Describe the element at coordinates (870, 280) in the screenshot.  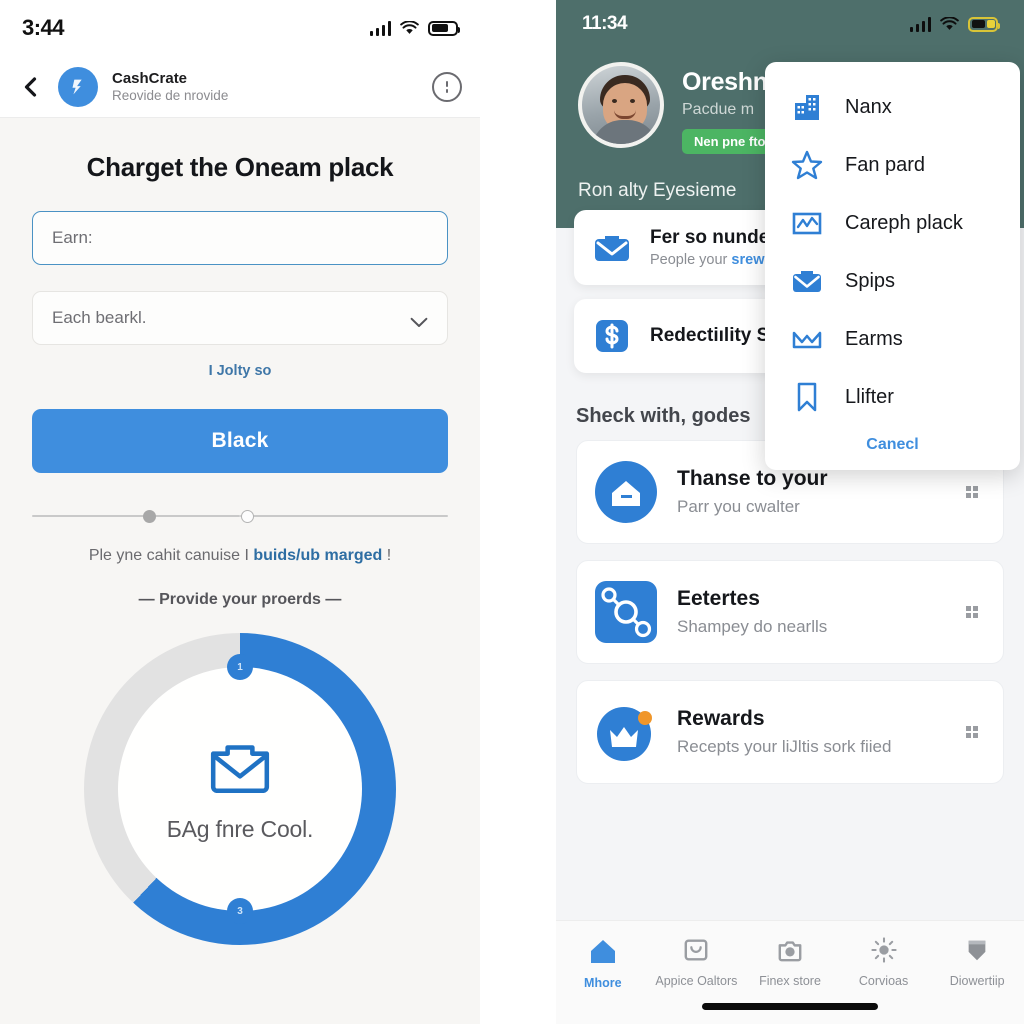
I see `menu-item-label: Spips` at that location.